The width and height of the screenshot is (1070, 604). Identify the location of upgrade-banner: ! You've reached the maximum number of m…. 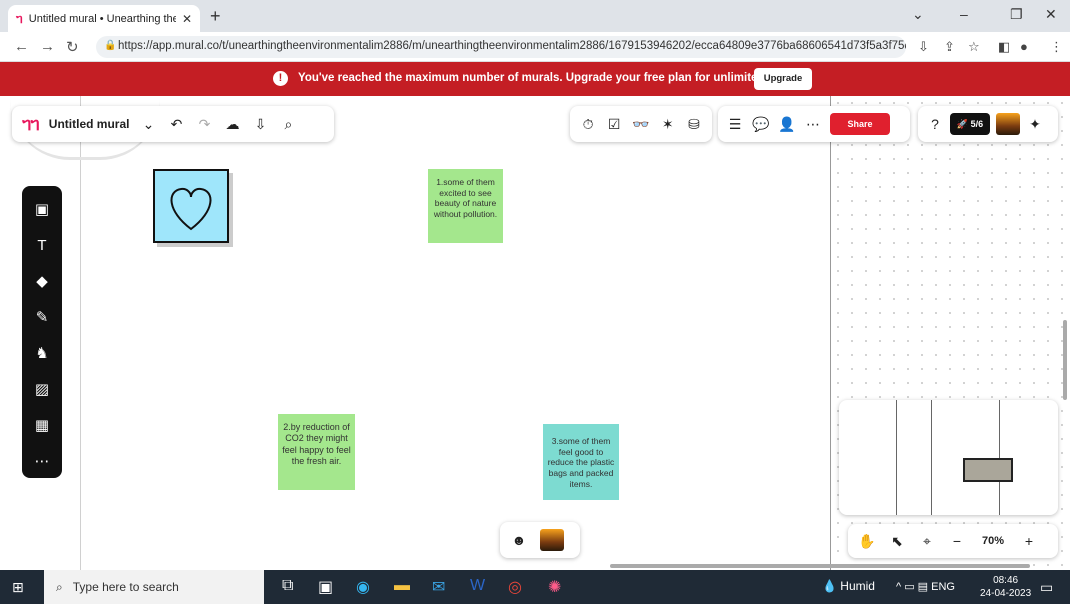
(535, 79).